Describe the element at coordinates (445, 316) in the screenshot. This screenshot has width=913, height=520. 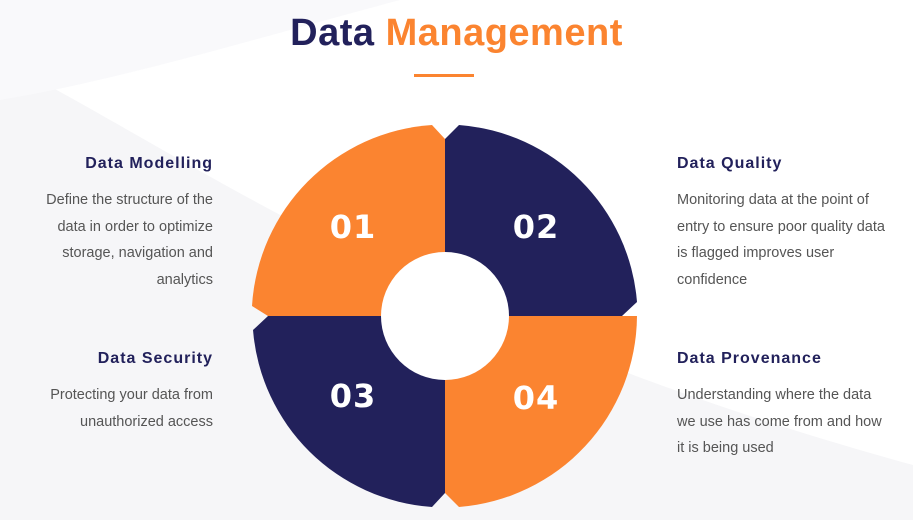
I see `wheel-center` at that location.